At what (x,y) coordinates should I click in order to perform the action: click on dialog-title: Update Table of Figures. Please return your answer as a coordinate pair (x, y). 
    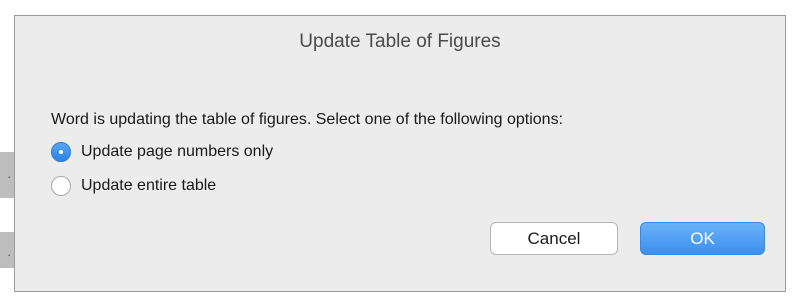
    Looking at the image, I should click on (400, 41).